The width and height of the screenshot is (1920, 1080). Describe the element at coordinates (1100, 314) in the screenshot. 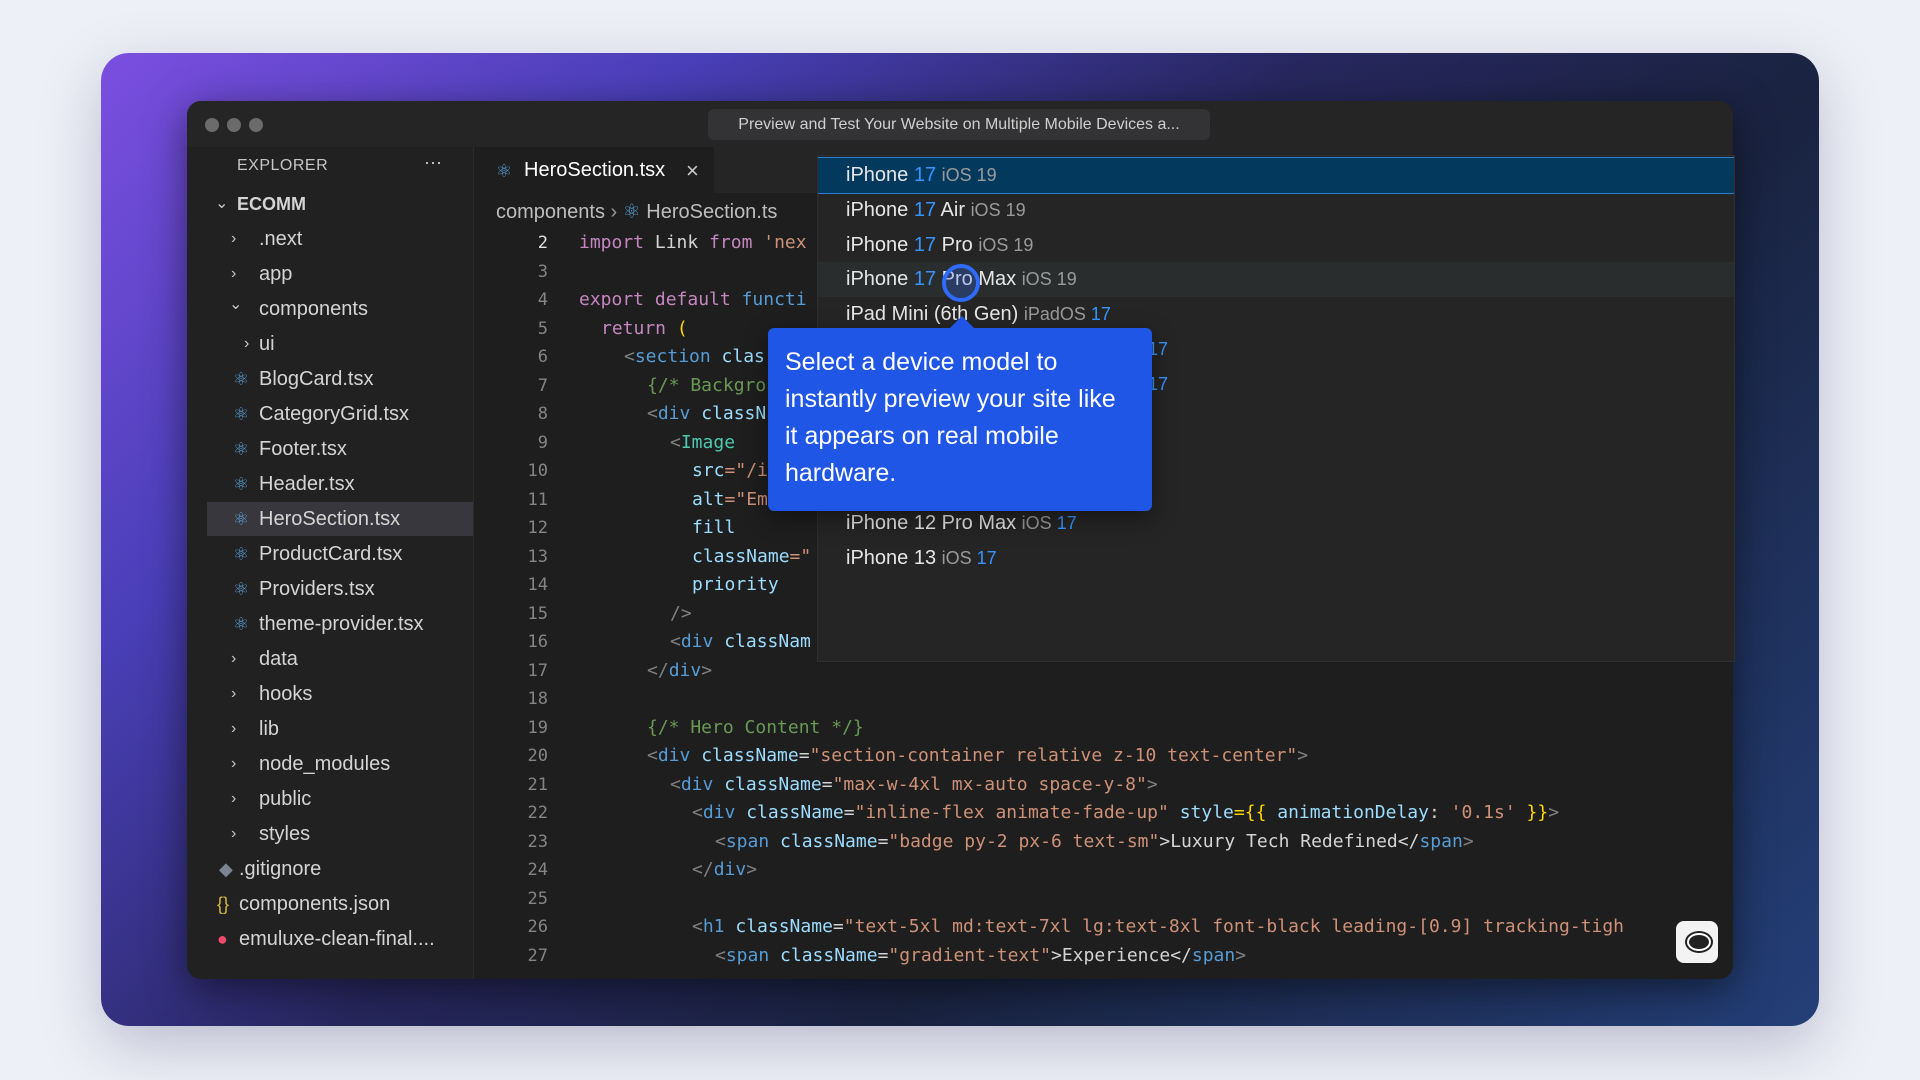

I see `device-os-version: 17` at that location.